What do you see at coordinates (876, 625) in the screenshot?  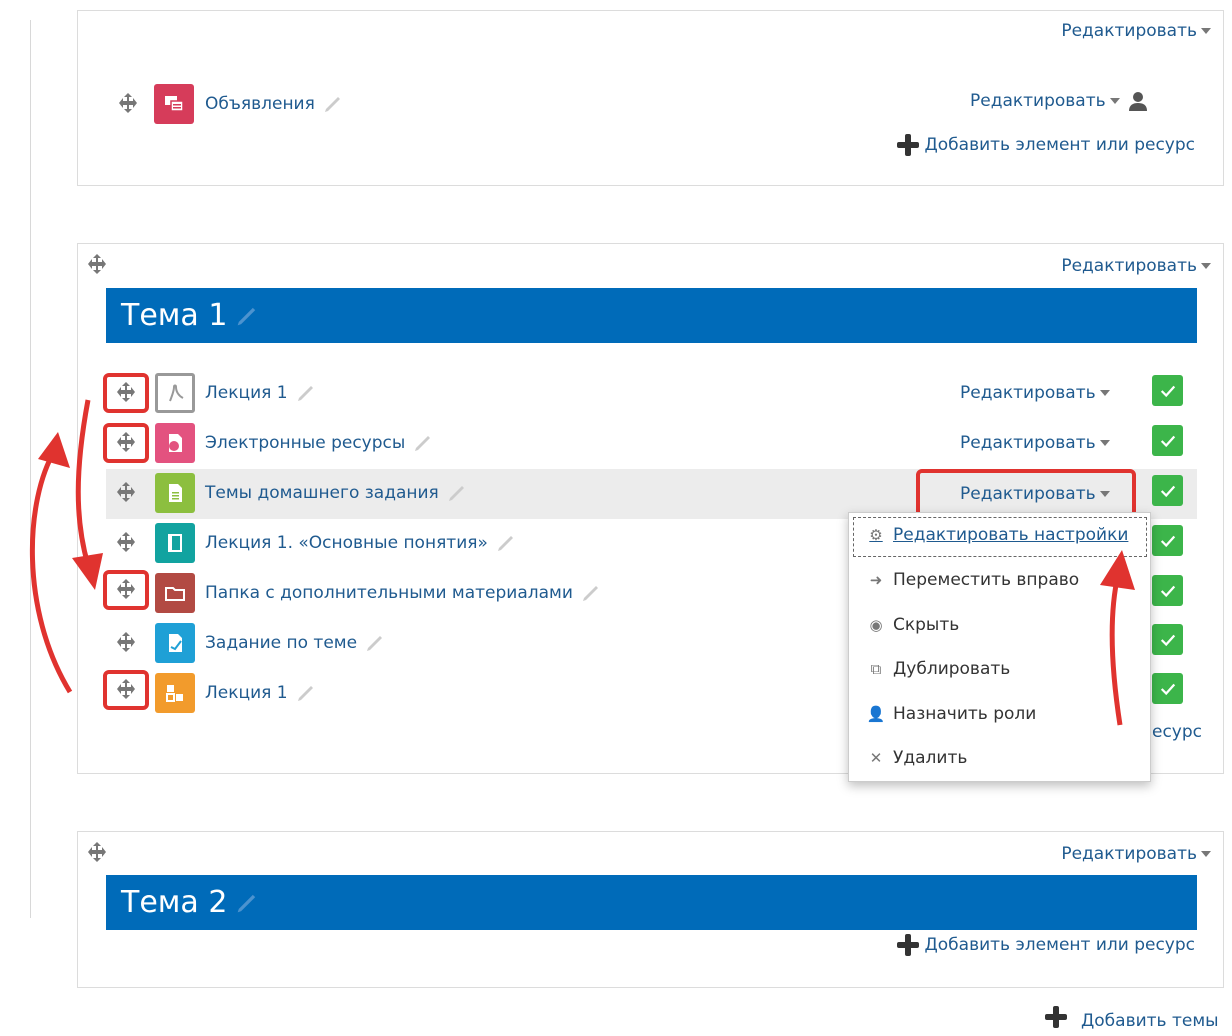 I see `eye-icon: ◉` at bounding box center [876, 625].